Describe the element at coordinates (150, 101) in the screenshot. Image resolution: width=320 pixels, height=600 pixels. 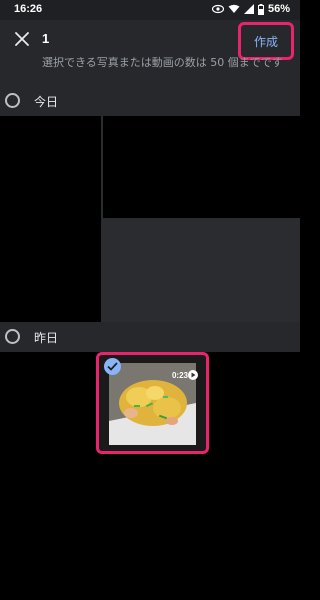
I see `section-today: 今日` at that location.